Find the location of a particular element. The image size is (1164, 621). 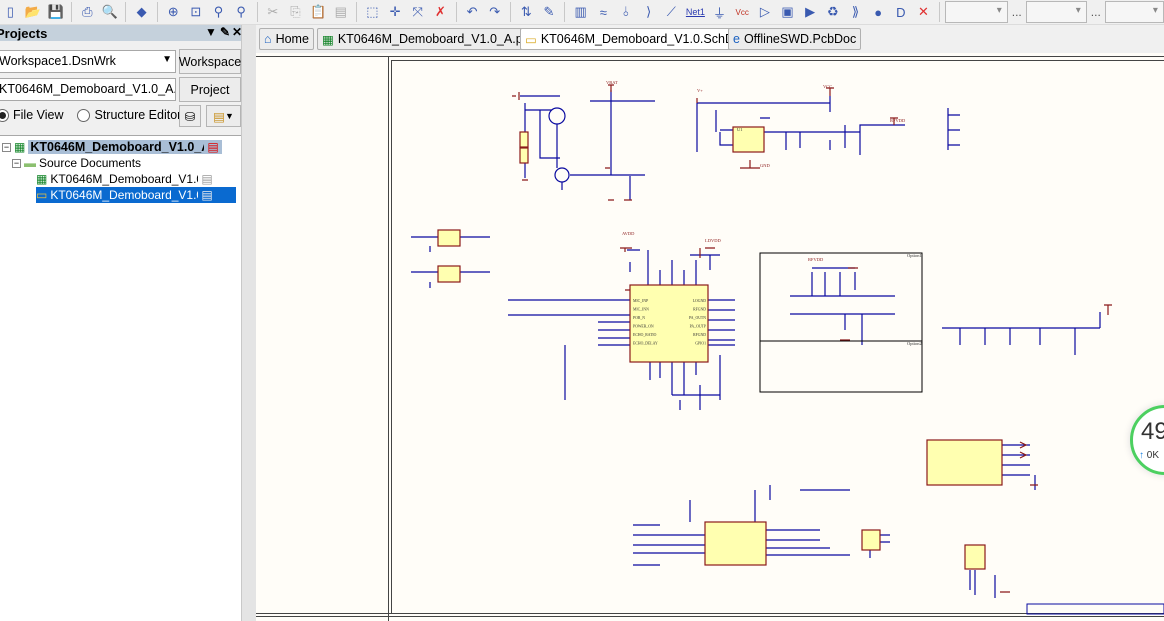

pin-label-right: GPIO1 is located at coordinates (700, 344).